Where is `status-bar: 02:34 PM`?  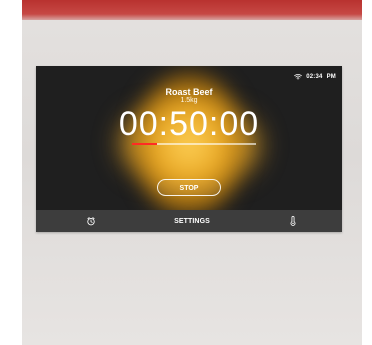 status-bar: 02:34 PM is located at coordinates (315, 76).